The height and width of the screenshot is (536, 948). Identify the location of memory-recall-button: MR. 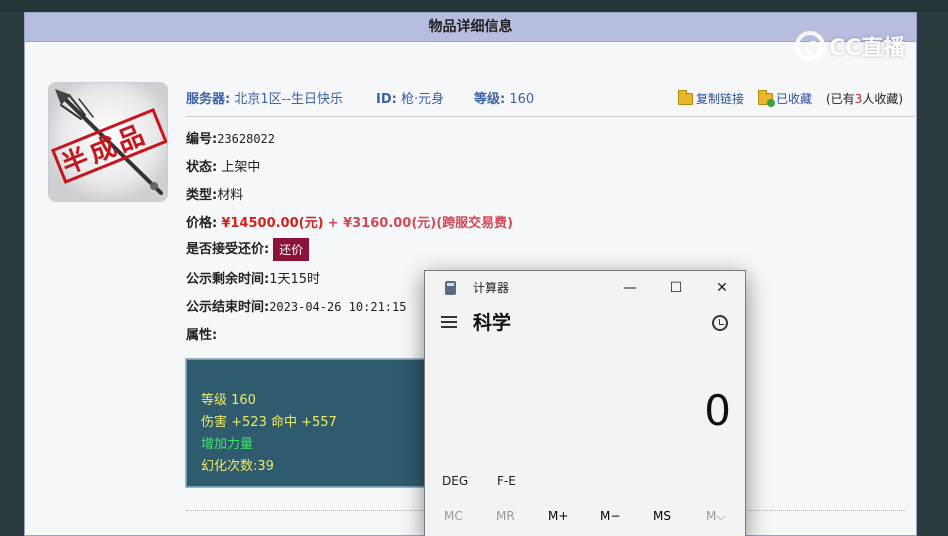
(505, 516).